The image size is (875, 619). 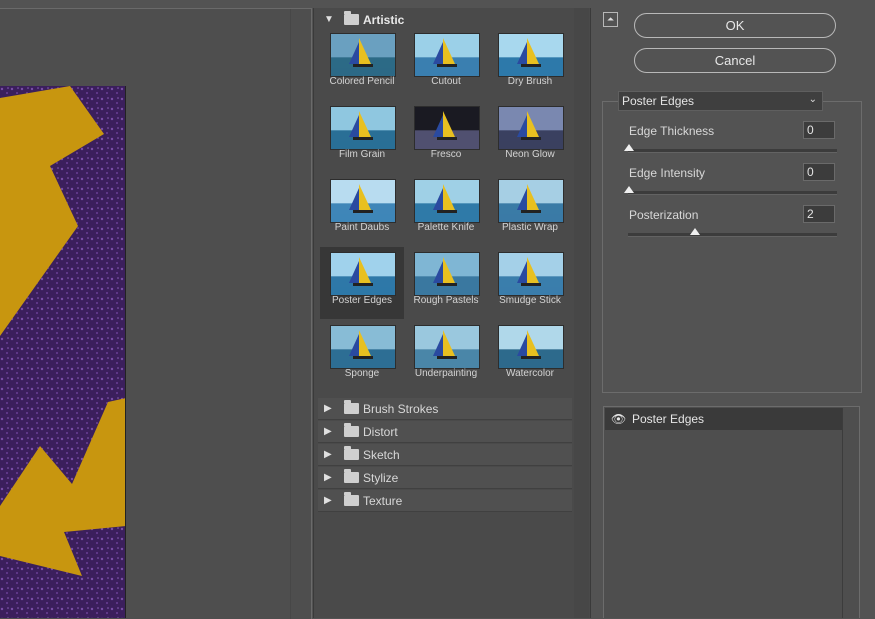 I want to click on gallery-scrollbar, so click(x=581, y=313).